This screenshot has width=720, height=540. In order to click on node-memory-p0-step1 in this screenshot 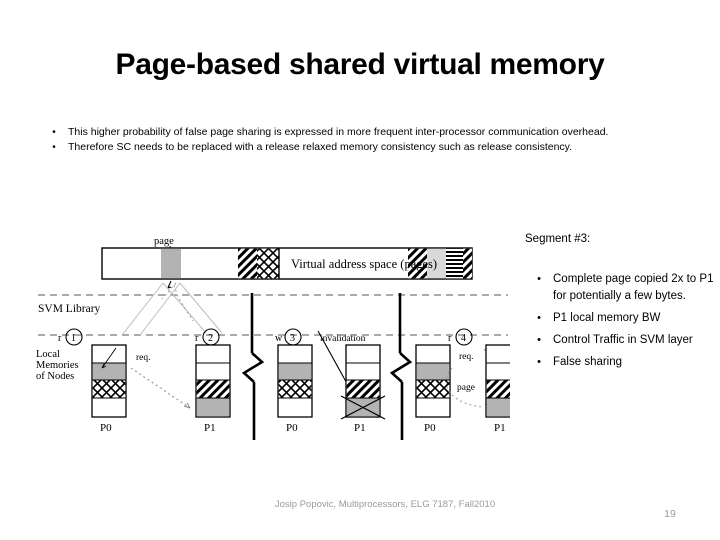, I will do `click(109, 381)`.